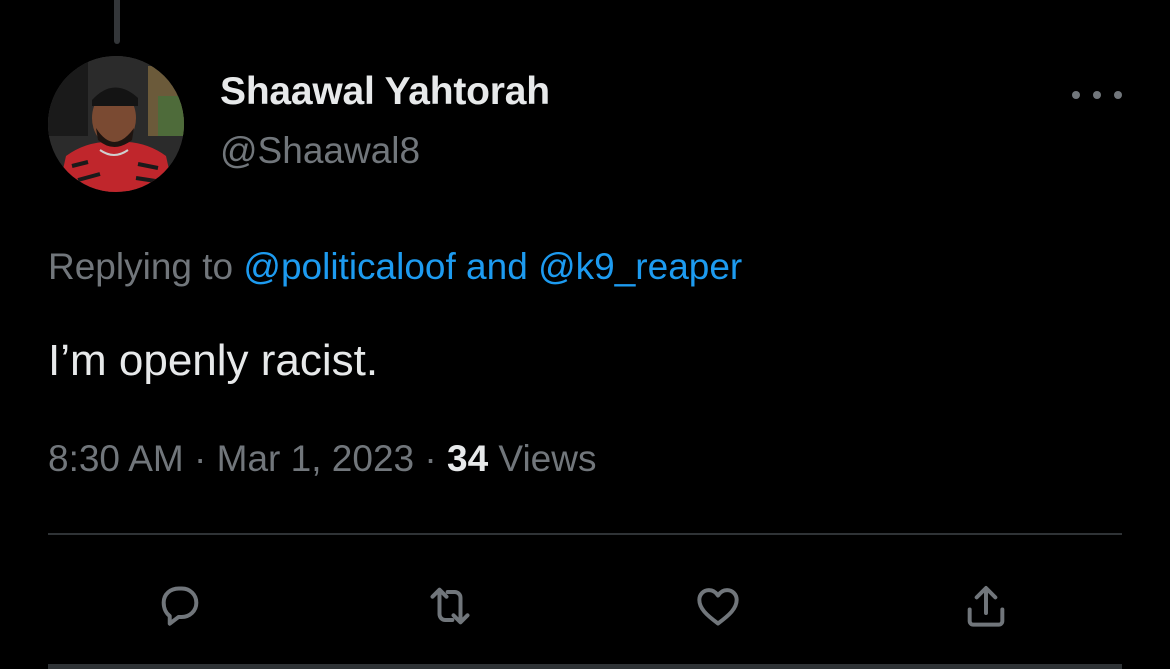 This screenshot has width=1170, height=669. I want to click on divider, so click(585, 534).